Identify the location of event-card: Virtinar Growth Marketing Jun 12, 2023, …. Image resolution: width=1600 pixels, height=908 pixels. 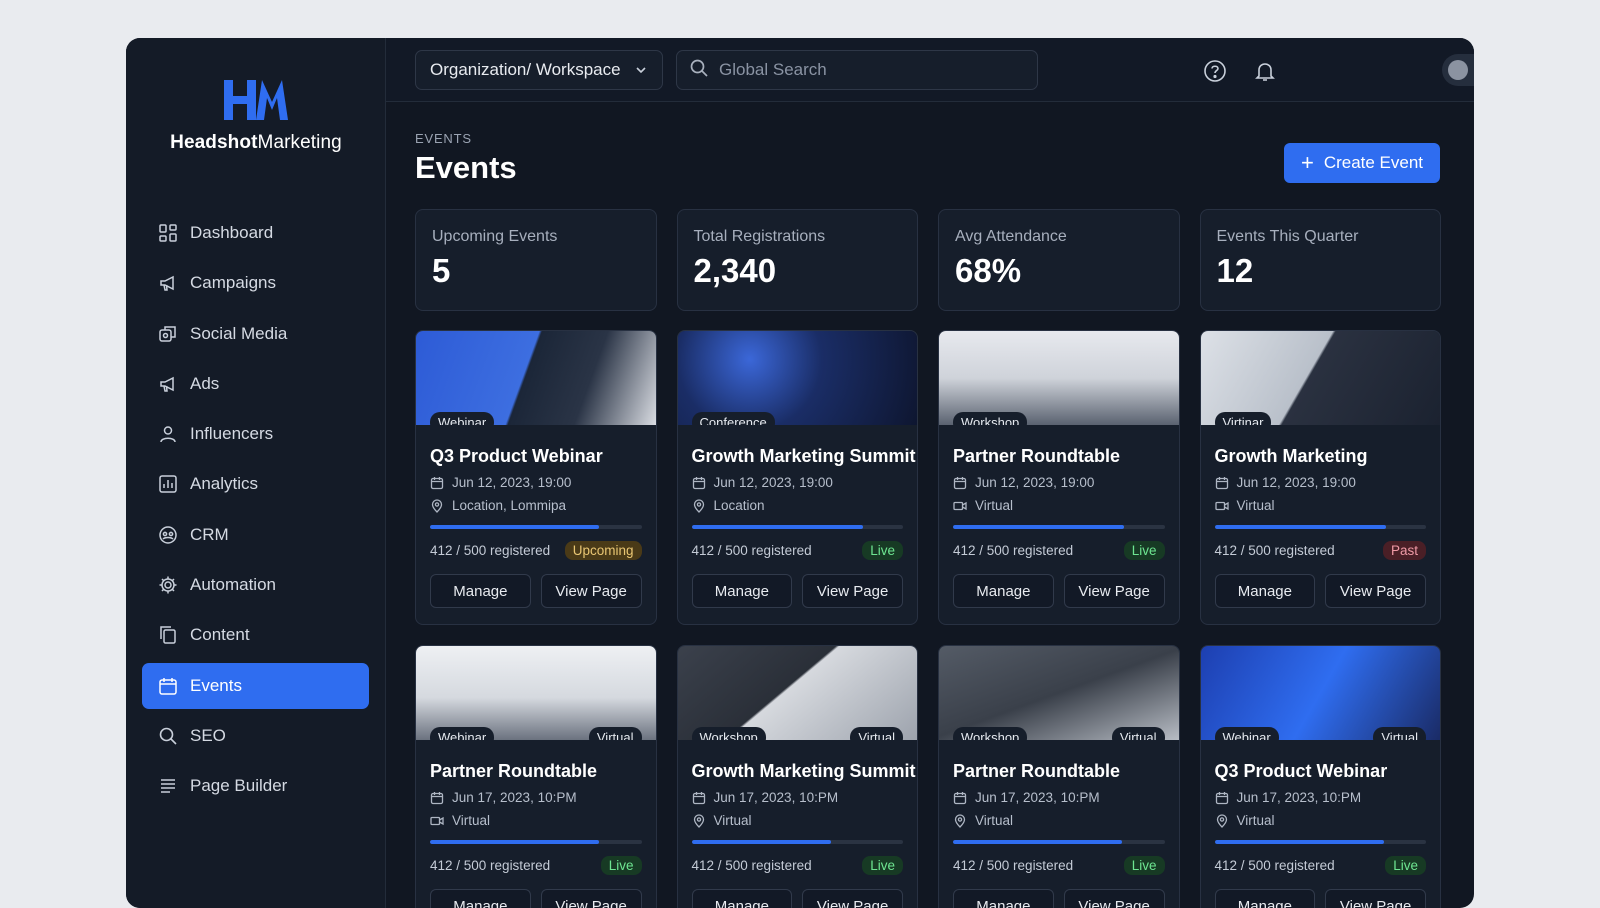
(1320, 477).